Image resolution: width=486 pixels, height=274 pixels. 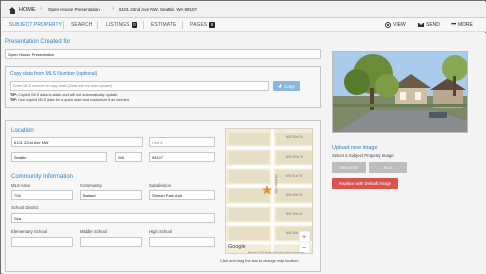 I want to click on download-icon, so click(x=280, y=86).